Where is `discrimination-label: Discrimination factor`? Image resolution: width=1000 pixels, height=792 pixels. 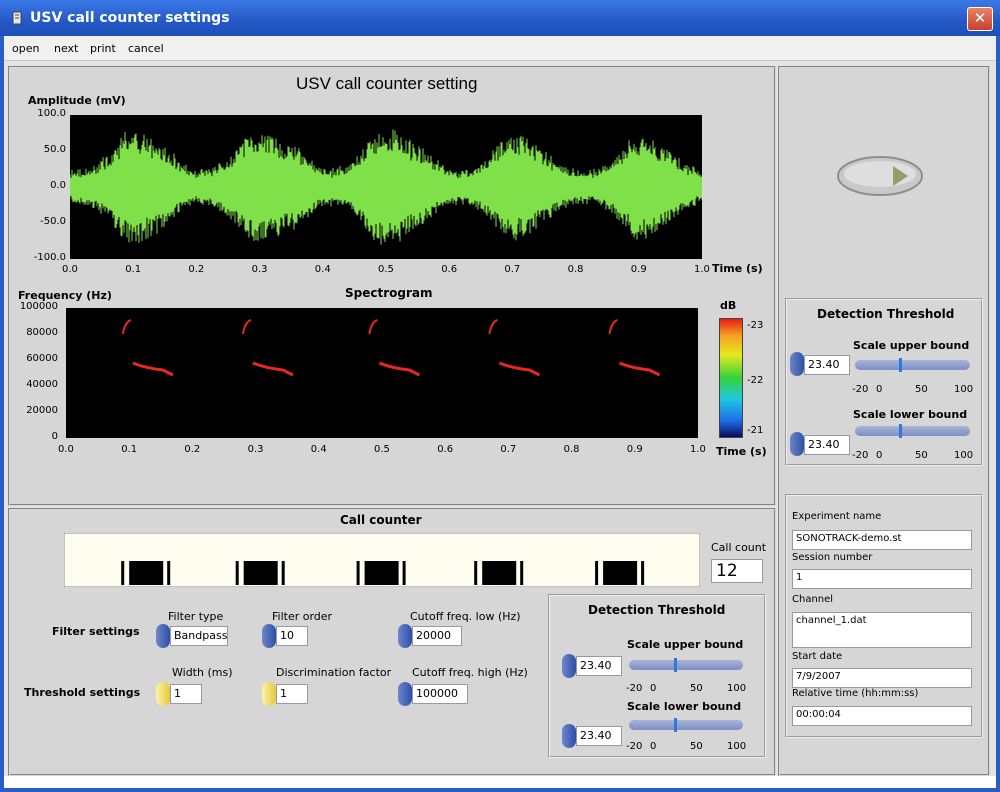
discrimination-label: Discrimination factor is located at coordinates (333, 672).